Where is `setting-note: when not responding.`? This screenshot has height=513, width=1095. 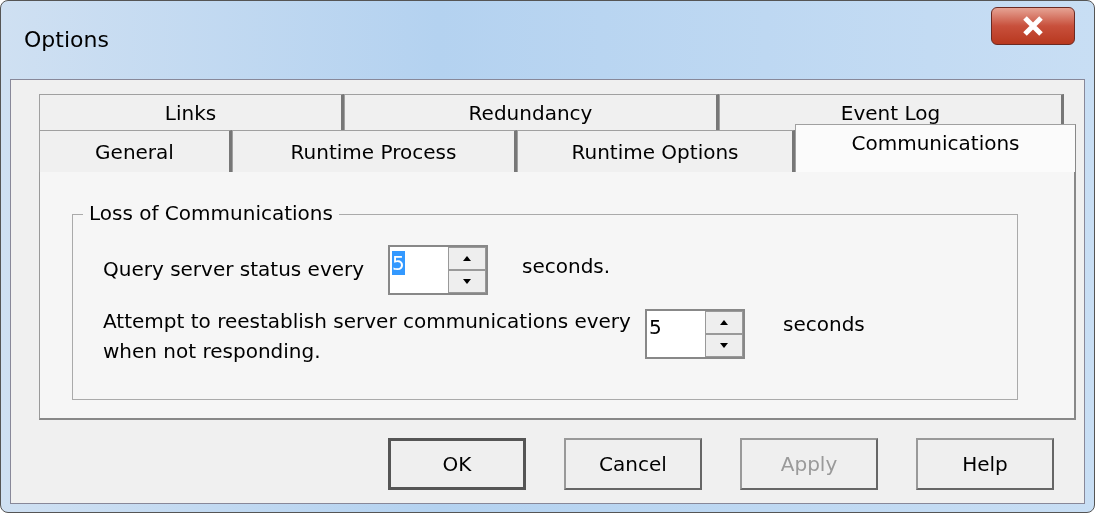 setting-note: when not responding. is located at coordinates (212, 351).